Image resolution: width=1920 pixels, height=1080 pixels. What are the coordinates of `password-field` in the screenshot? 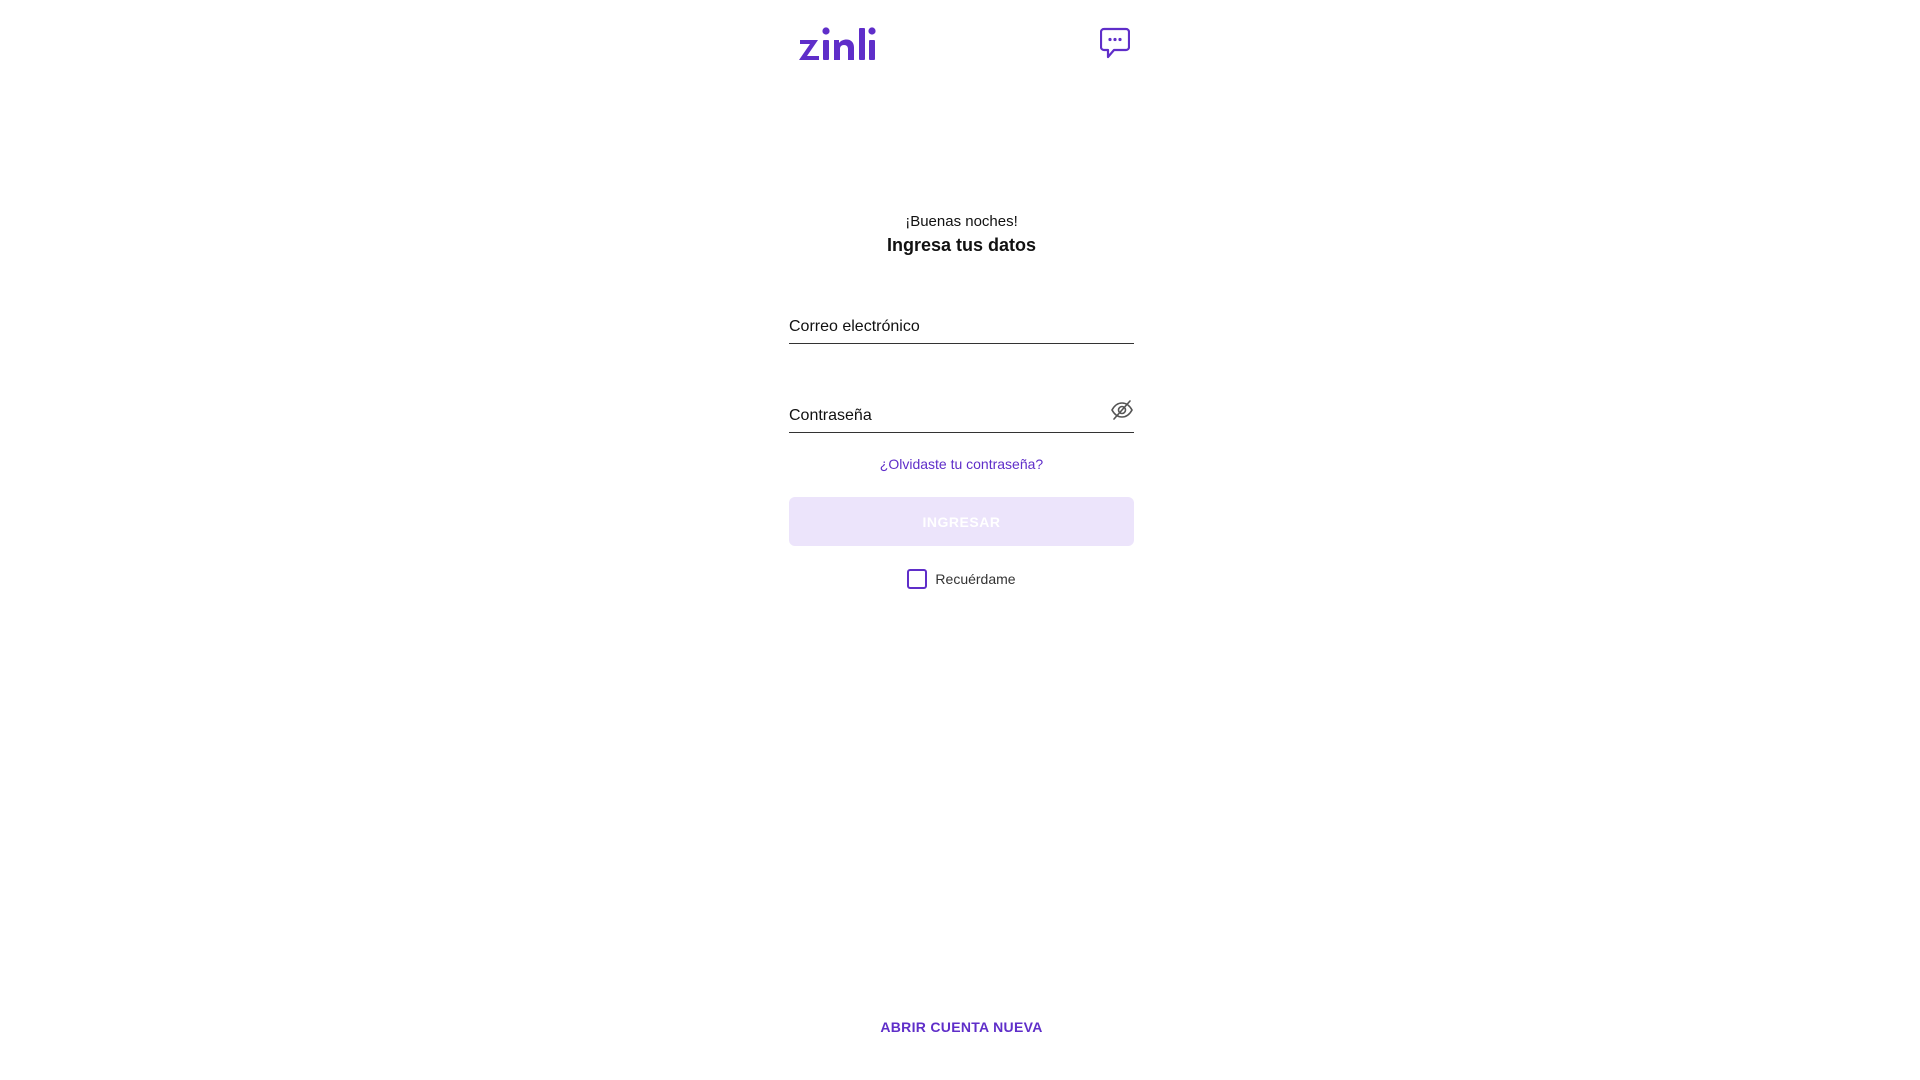 It's located at (961, 412).